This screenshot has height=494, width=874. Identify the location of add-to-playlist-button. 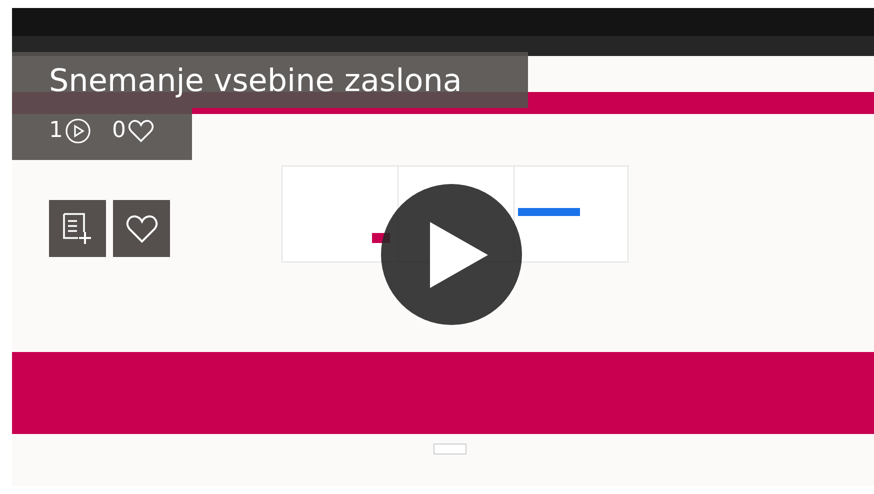
(77, 228).